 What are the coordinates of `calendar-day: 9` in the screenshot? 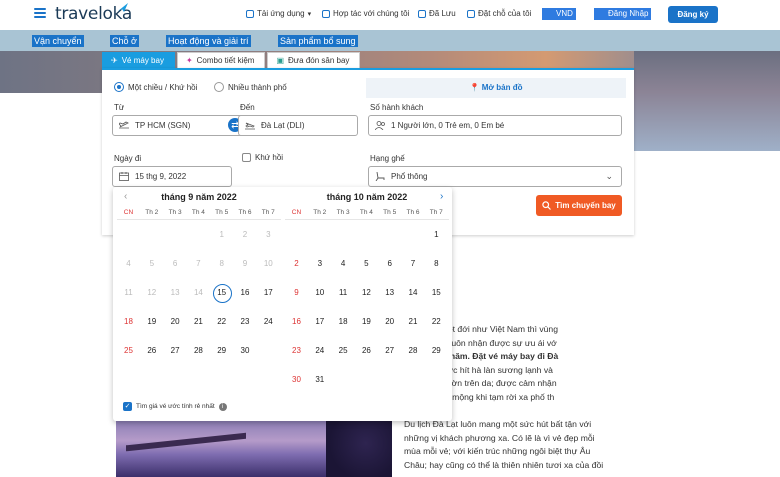 It's located at (296, 293).